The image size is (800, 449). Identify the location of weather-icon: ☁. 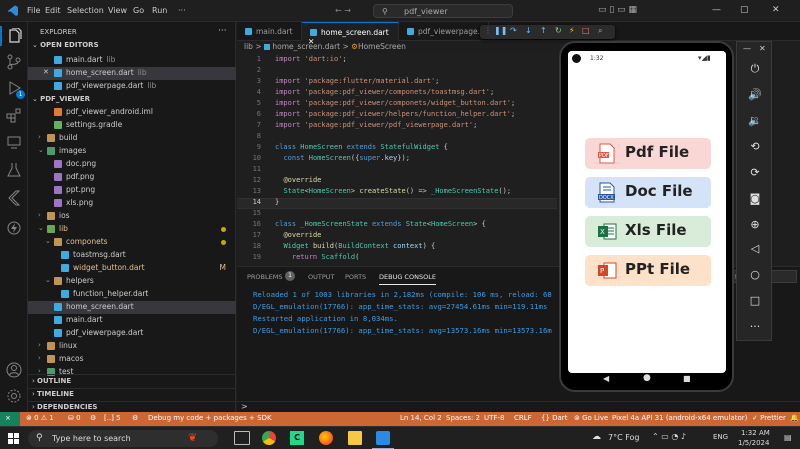
(596, 437).